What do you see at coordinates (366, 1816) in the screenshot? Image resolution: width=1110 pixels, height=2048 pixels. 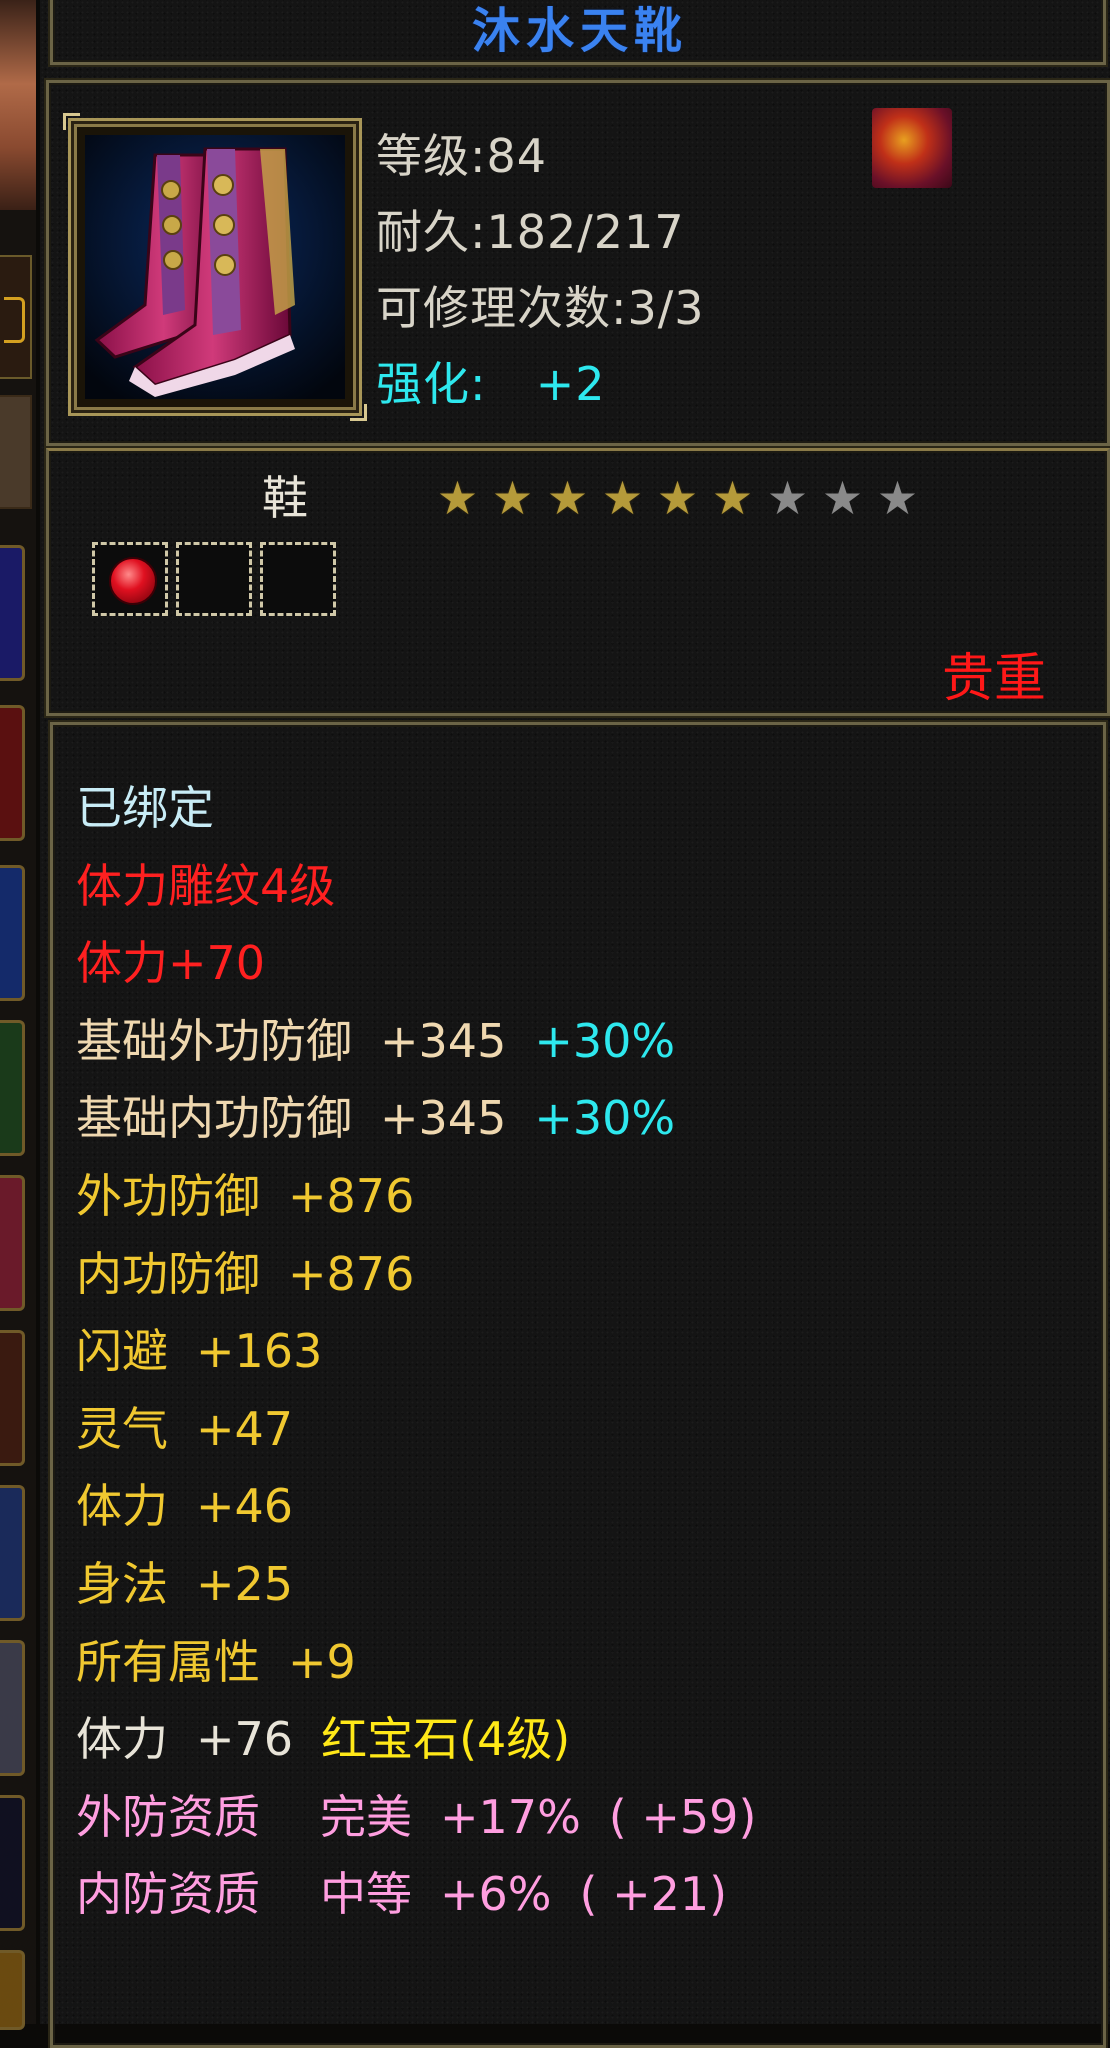 I see `quality-grade: 完美` at bounding box center [366, 1816].